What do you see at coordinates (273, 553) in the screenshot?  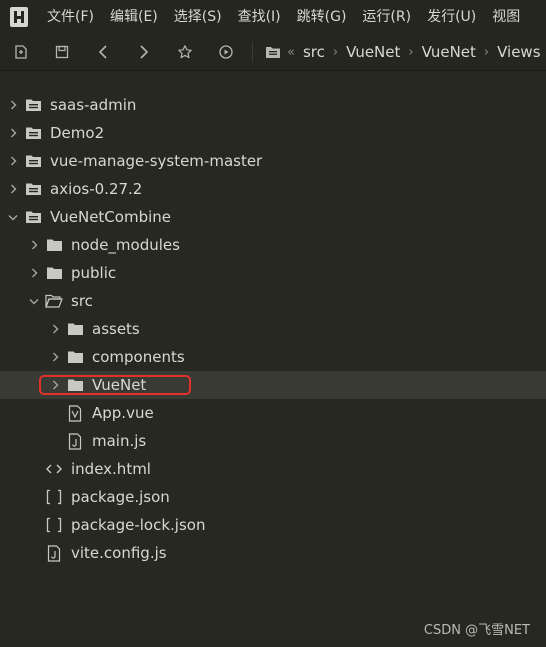 I see `tree-item-vite-config-js: vite.config.js` at bounding box center [273, 553].